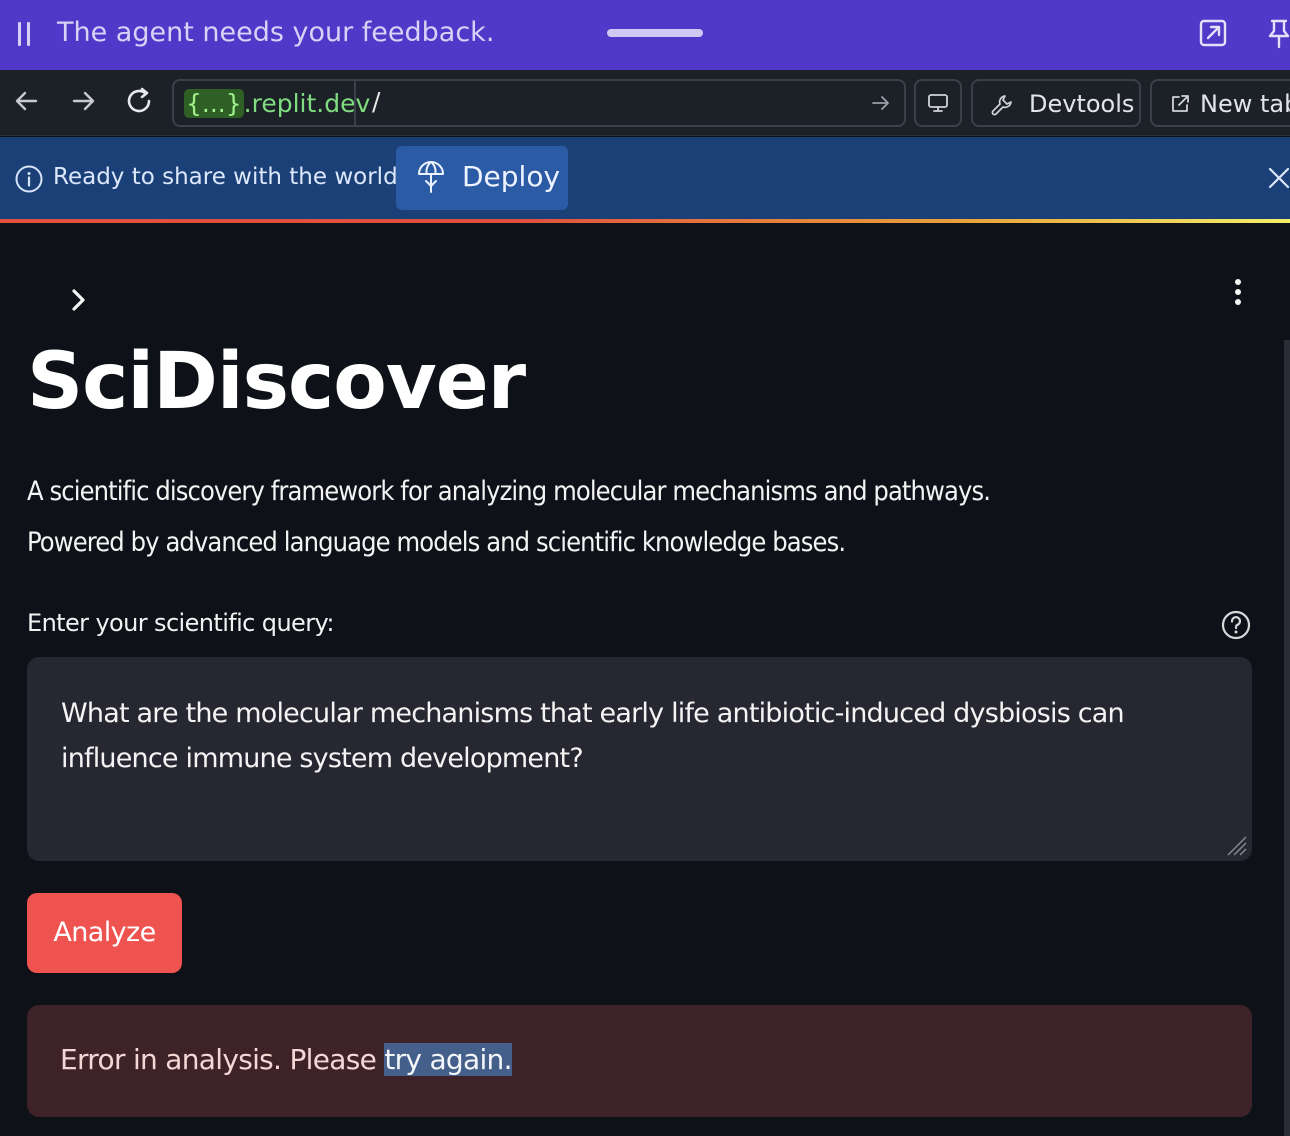  I want to click on error-message-prefix: Error in analysis. Please, so click(222, 1059).